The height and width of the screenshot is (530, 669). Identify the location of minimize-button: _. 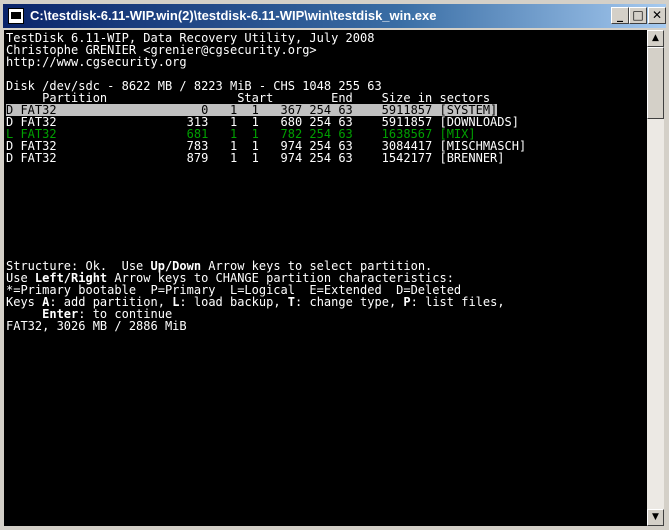
(620, 15).